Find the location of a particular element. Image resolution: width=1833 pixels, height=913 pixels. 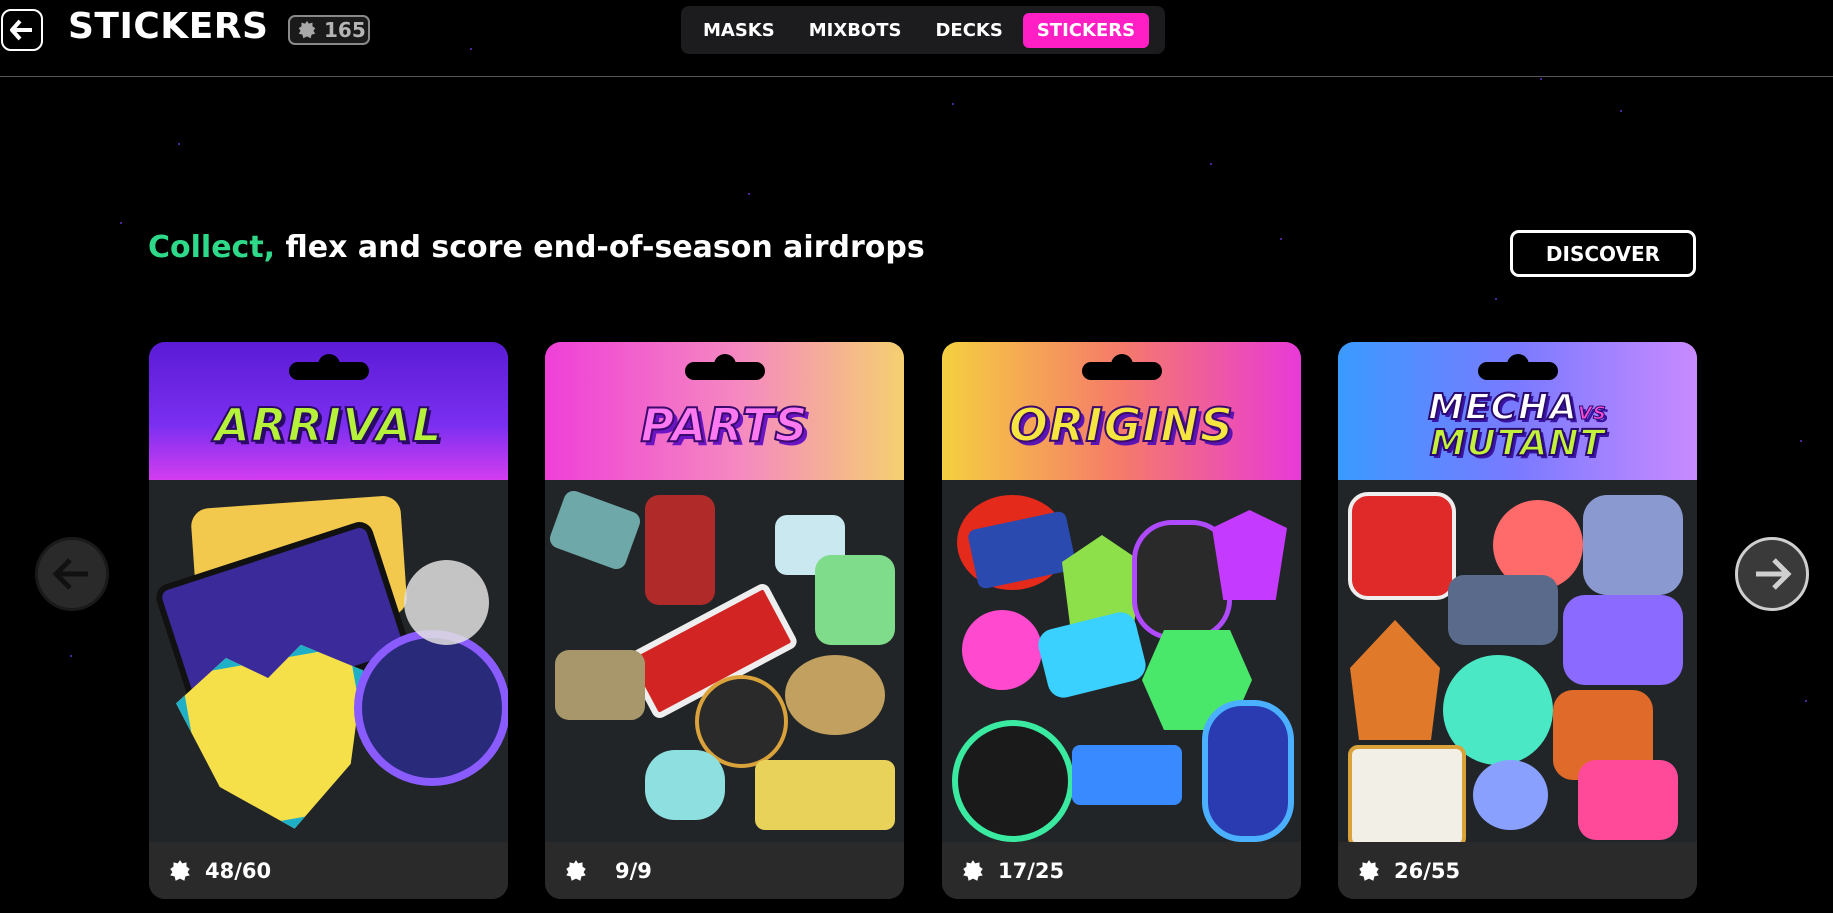

headline-text: flex and score end-of-season airdrops is located at coordinates (600, 247).